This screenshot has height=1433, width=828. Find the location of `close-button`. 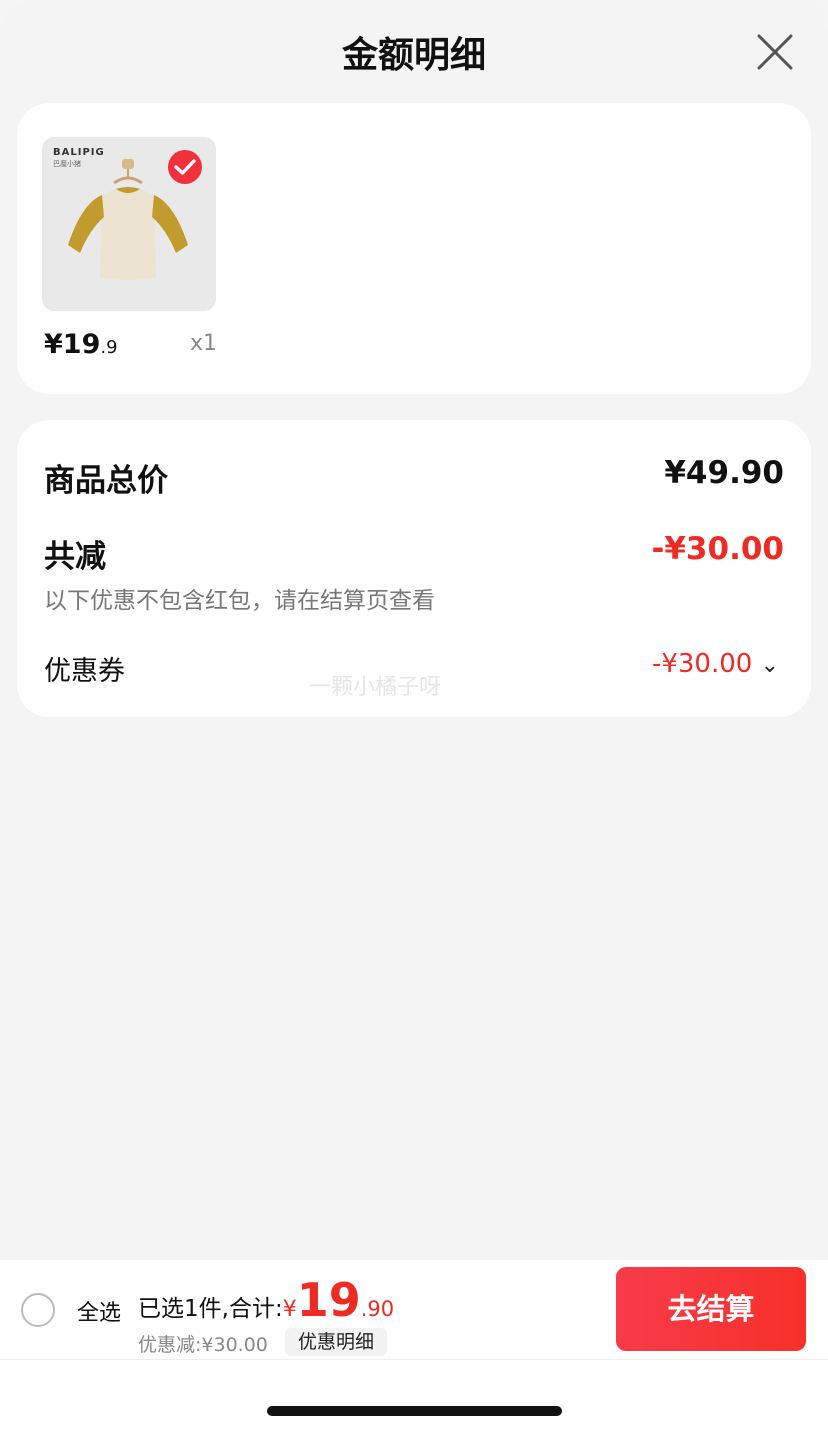

close-button is located at coordinates (775, 52).